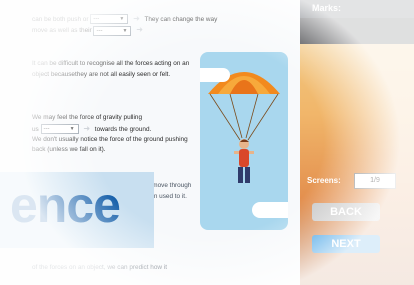  I want to click on next-button: NEXT, so click(346, 244).